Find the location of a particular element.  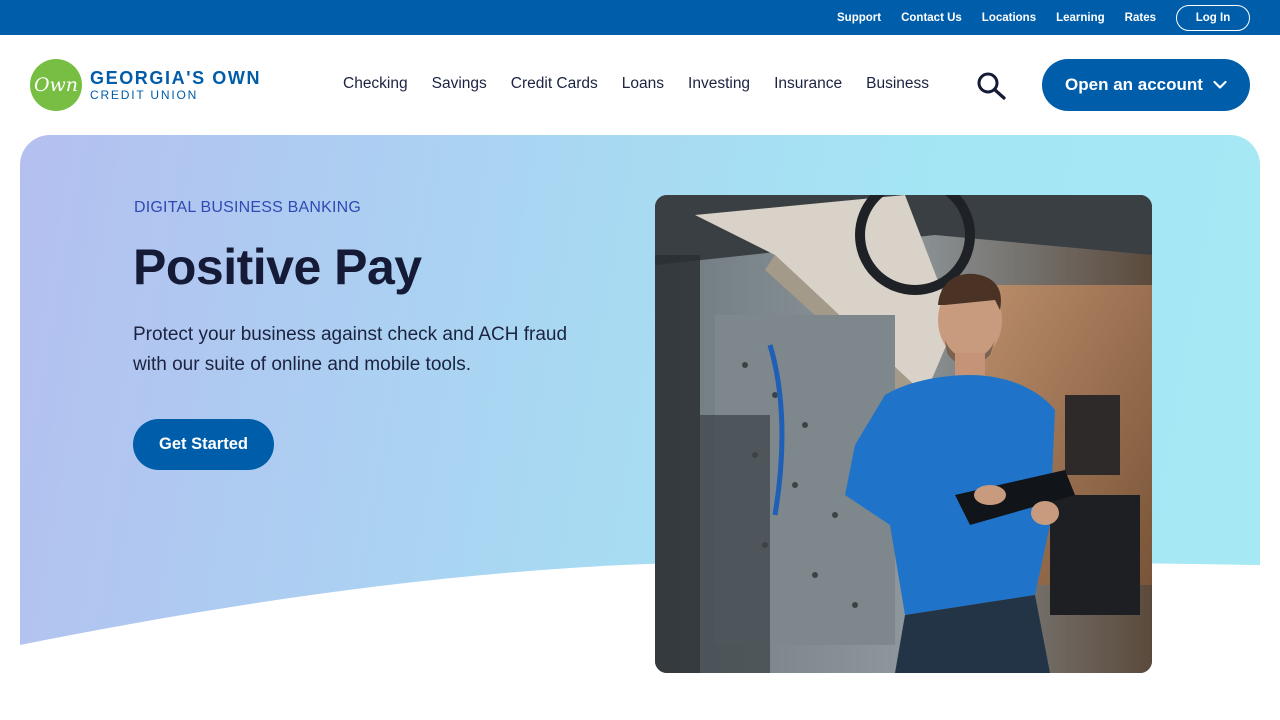

logo-mark: Own is located at coordinates (56, 85).